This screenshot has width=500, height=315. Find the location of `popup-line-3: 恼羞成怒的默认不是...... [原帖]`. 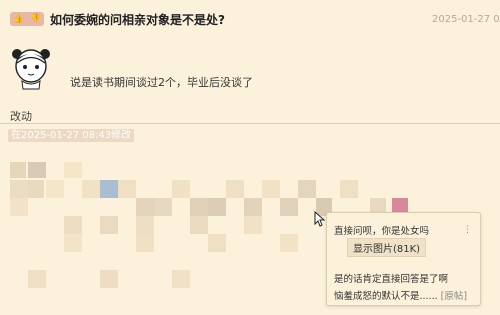

popup-line-3: 恼羞成怒的默认不是...... [原帖] is located at coordinates (400, 295).